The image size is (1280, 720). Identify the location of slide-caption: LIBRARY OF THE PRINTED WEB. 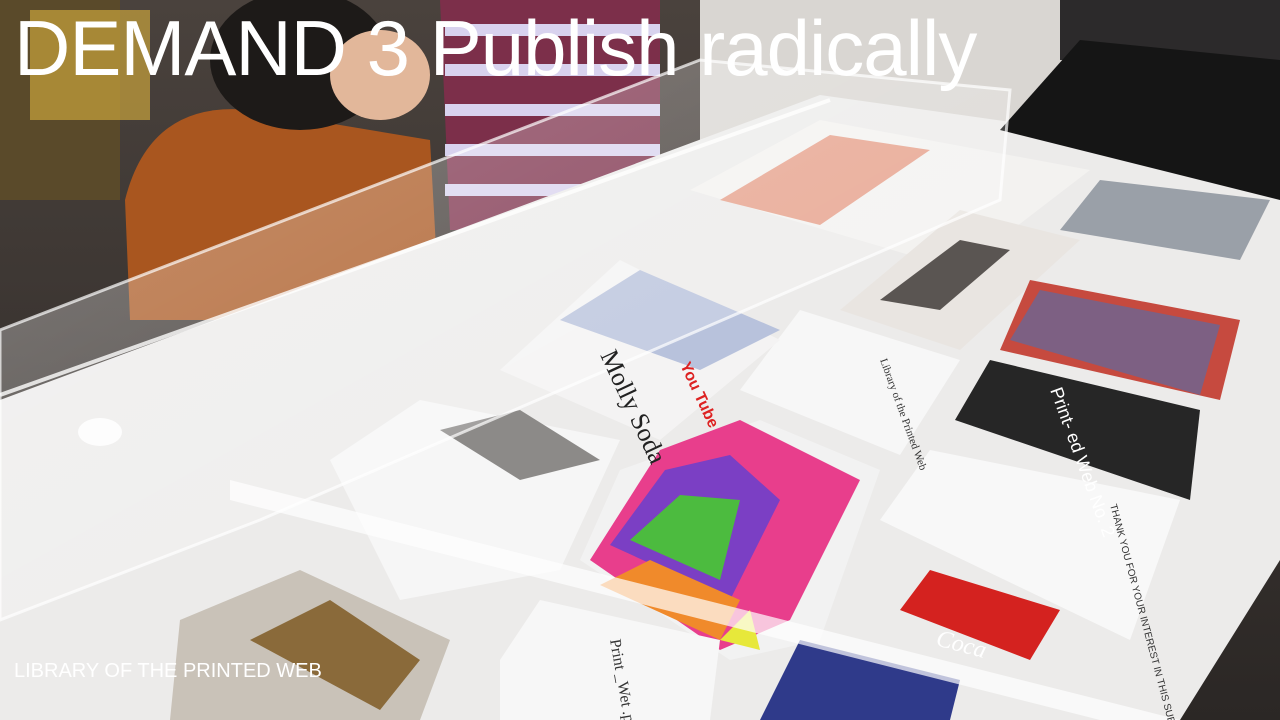
(168, 671).